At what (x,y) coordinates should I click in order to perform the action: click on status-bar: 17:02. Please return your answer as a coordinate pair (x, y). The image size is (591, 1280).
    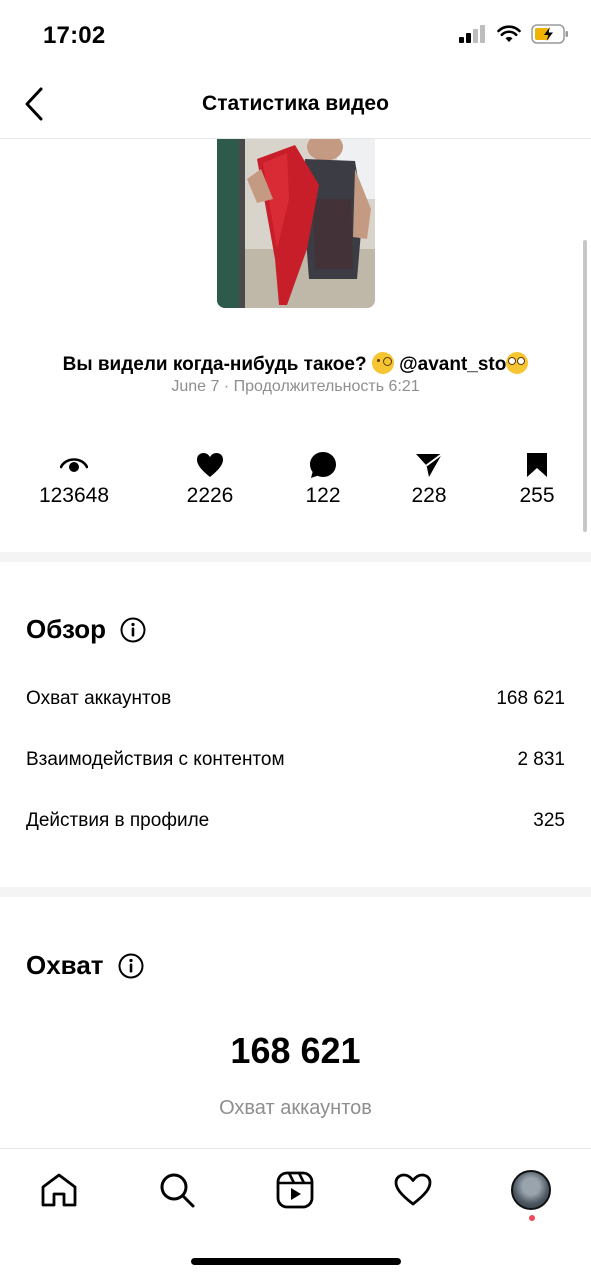
    Looking at the image, I should click on (295, 36).